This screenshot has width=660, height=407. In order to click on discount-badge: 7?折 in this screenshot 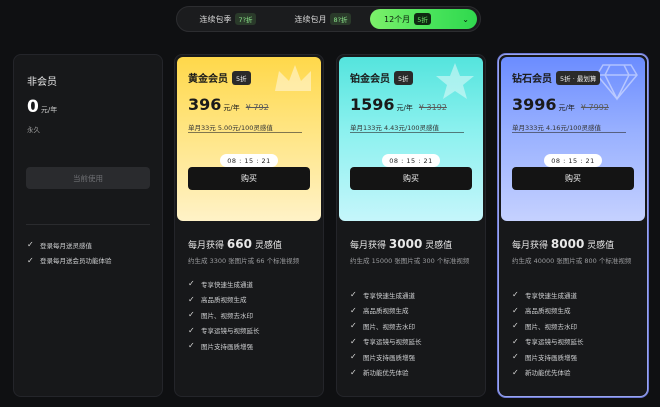, I will do `click(245, 19)`.